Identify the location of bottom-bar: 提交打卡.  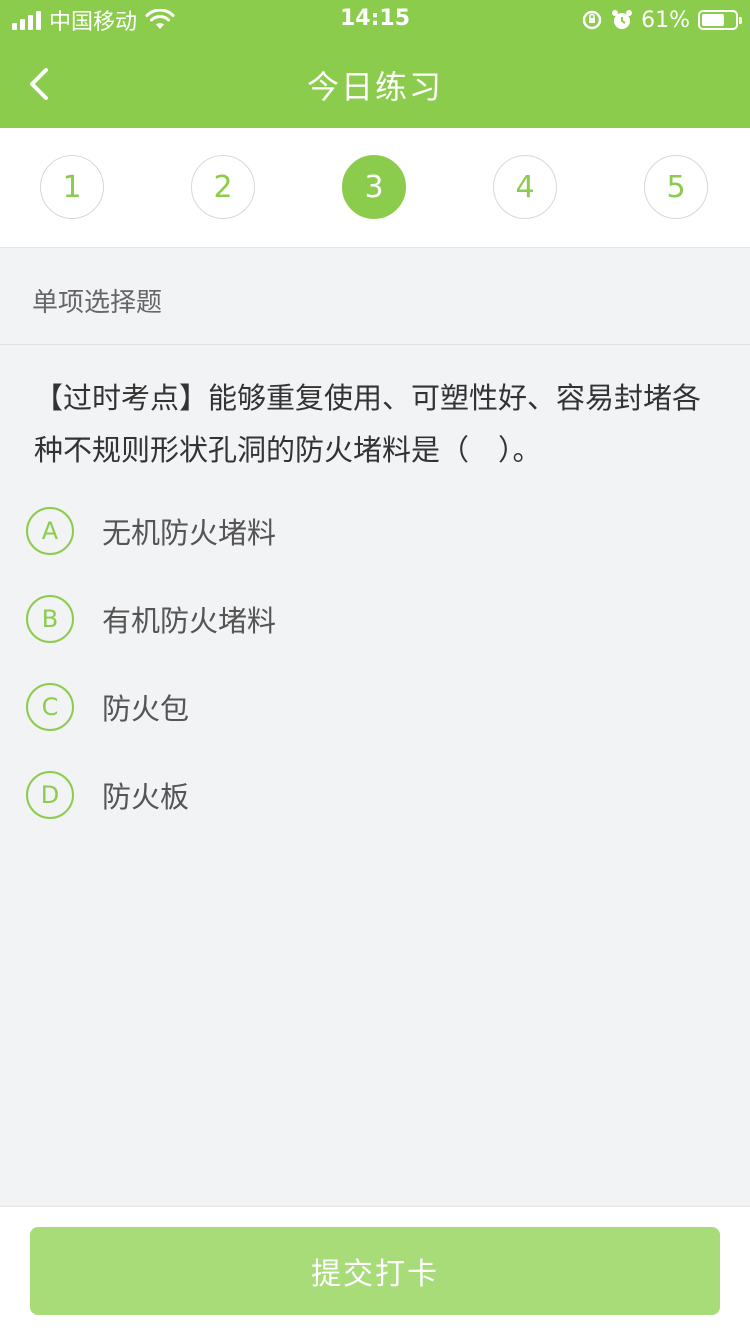
(375, 1270).